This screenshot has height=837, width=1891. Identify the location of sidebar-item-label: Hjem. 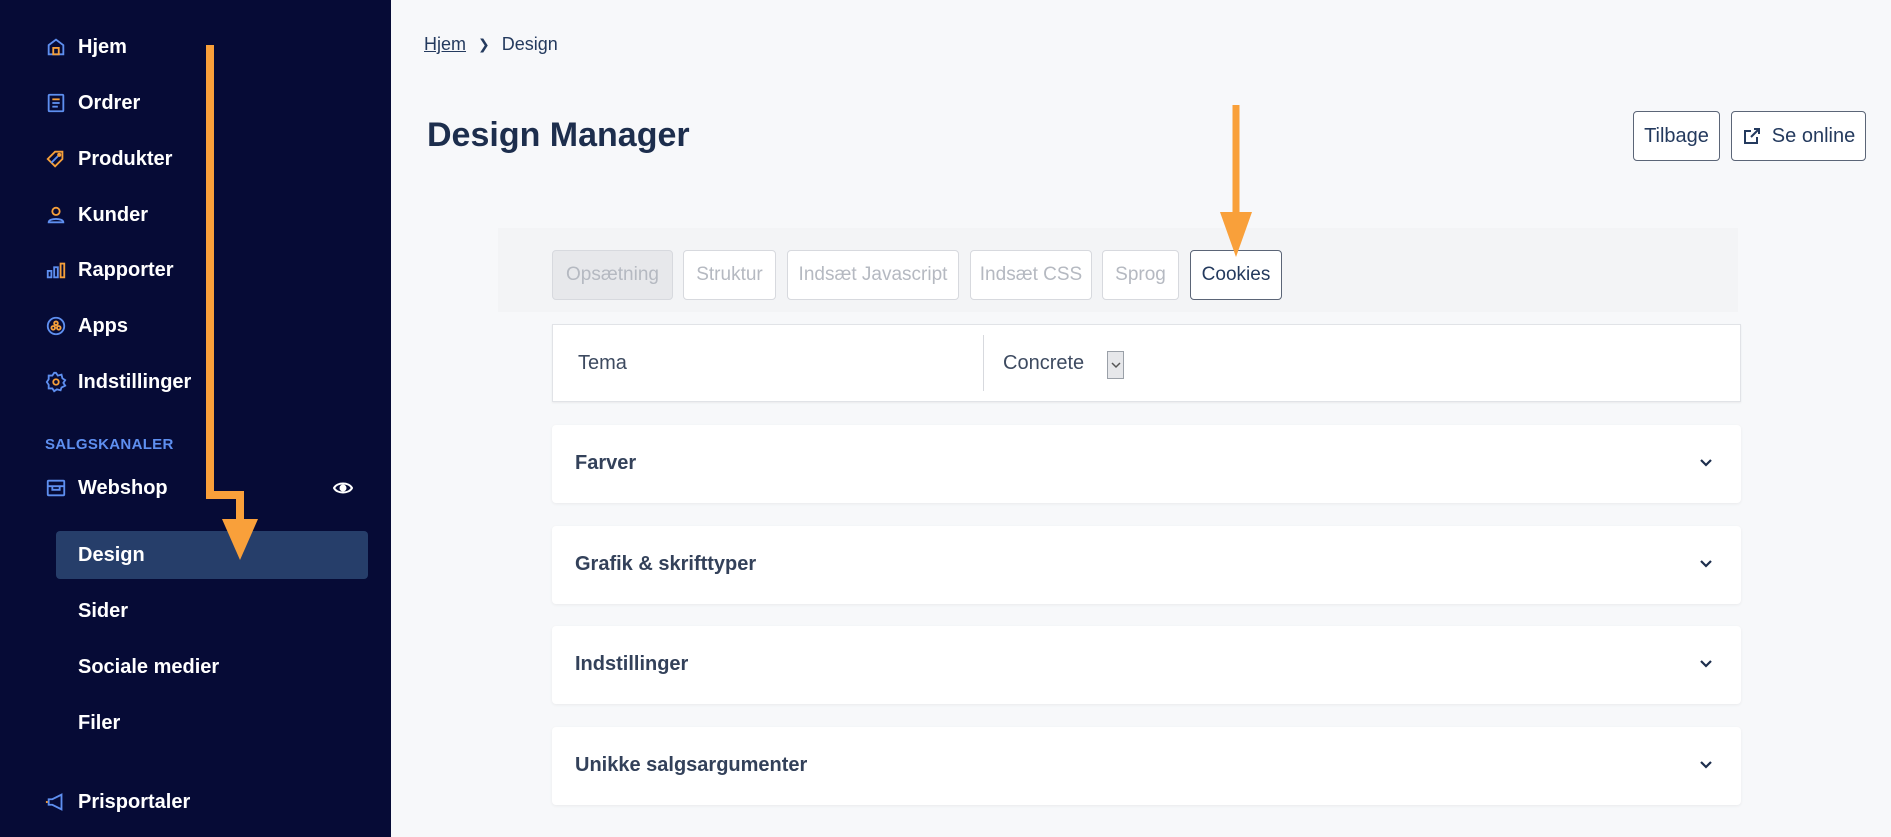
(102, 46).